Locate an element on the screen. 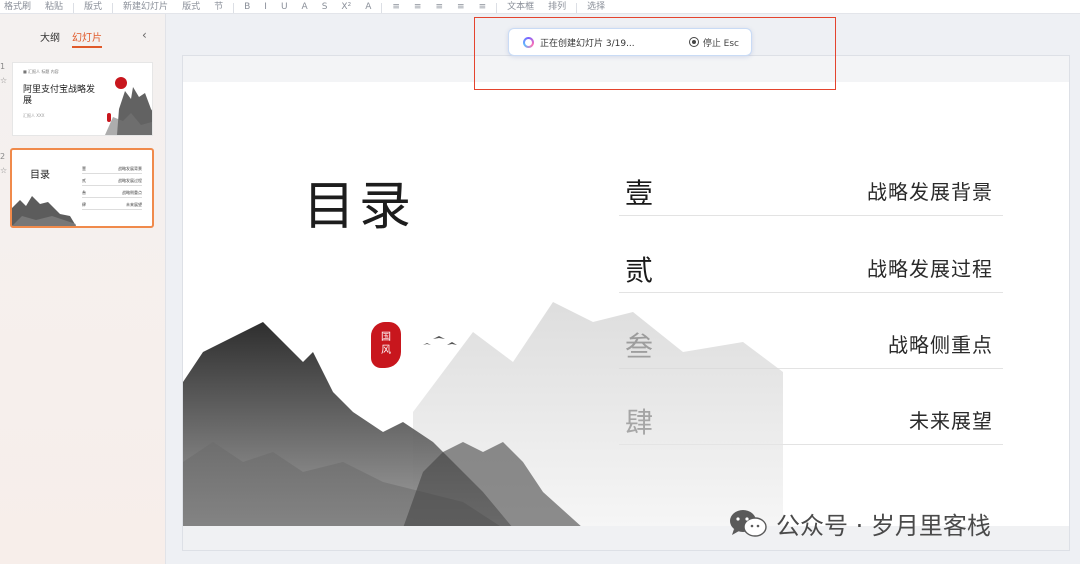 This screenshot has width=1080, height=564. thumb-toc-item: 肆未来展望 is located at coordinates (112, 205).